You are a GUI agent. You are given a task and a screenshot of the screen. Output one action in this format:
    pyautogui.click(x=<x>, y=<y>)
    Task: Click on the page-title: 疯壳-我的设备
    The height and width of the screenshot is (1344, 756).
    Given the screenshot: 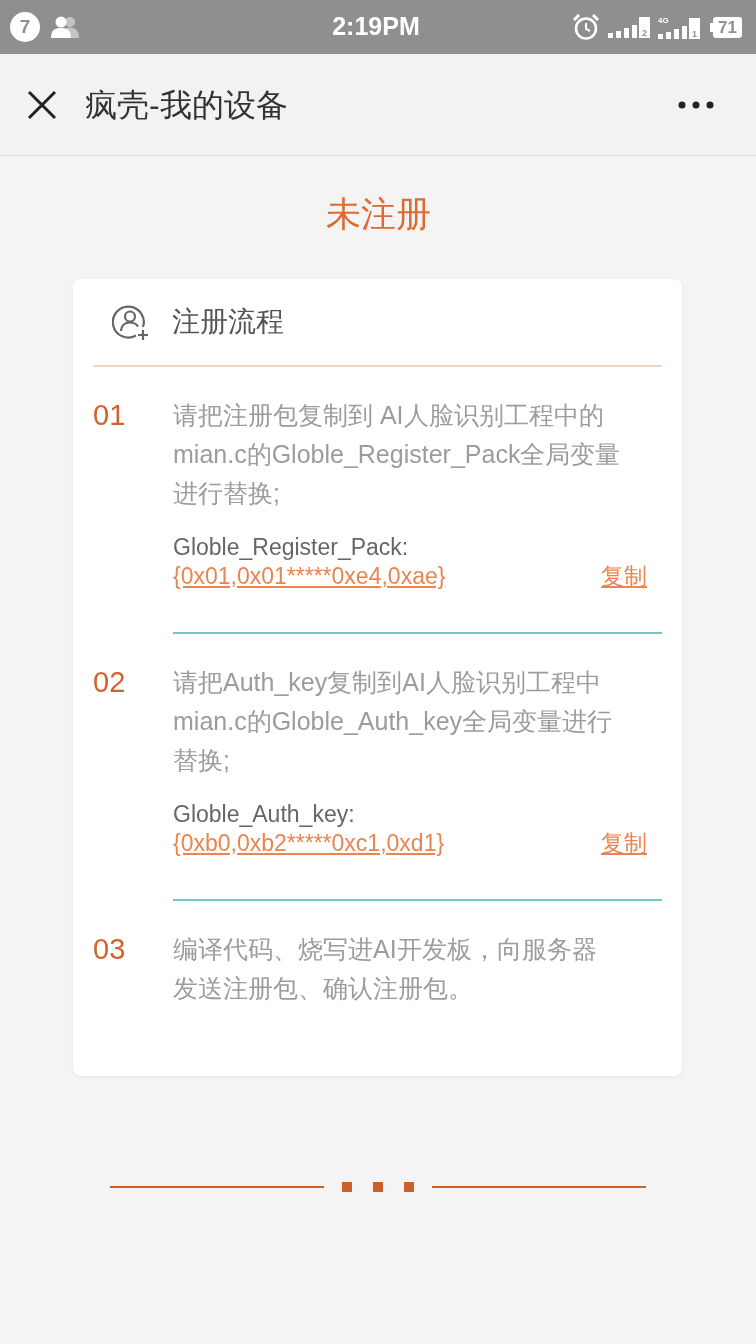 What is the action you would take?
    pyautogui.click(x=186, y=105)
    